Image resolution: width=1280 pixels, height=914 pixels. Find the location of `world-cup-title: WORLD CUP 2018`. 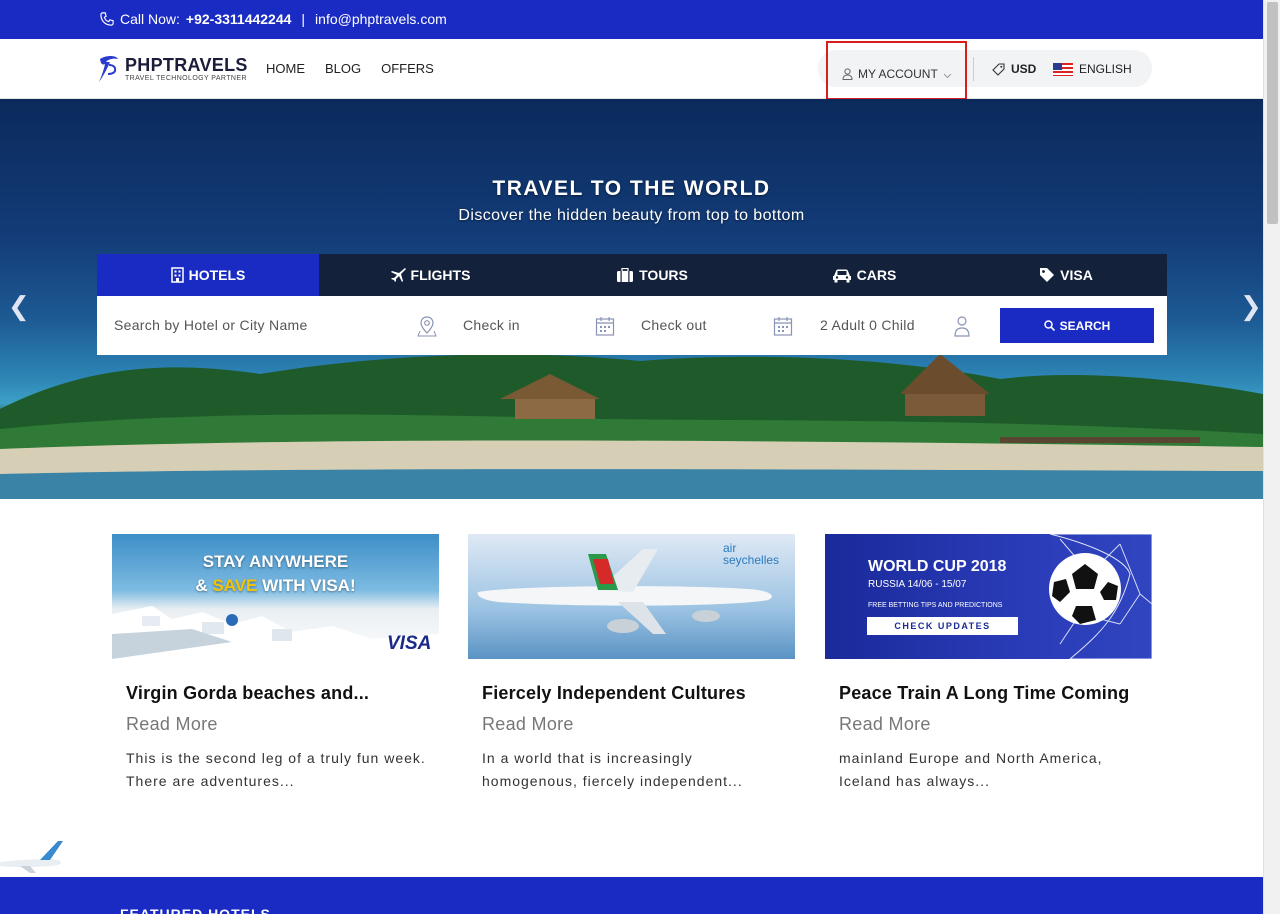

world-cup-title: WORLD CUP 2018 is located at coordinates (937, 566).